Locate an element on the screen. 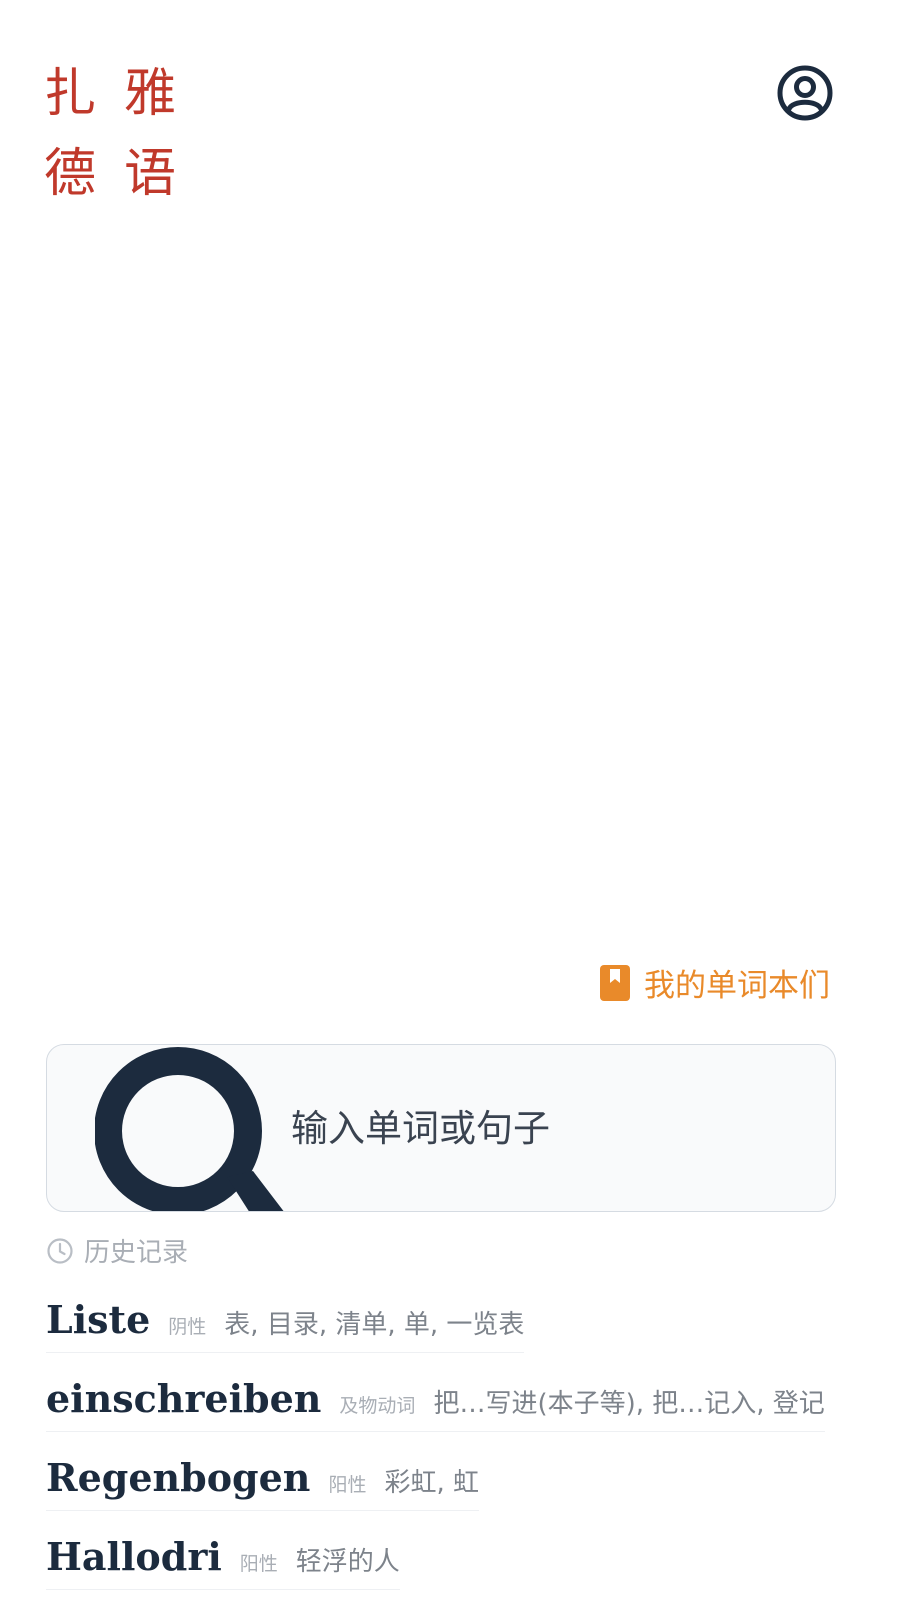  user-circle-icon is located at coordinates (805, 93).